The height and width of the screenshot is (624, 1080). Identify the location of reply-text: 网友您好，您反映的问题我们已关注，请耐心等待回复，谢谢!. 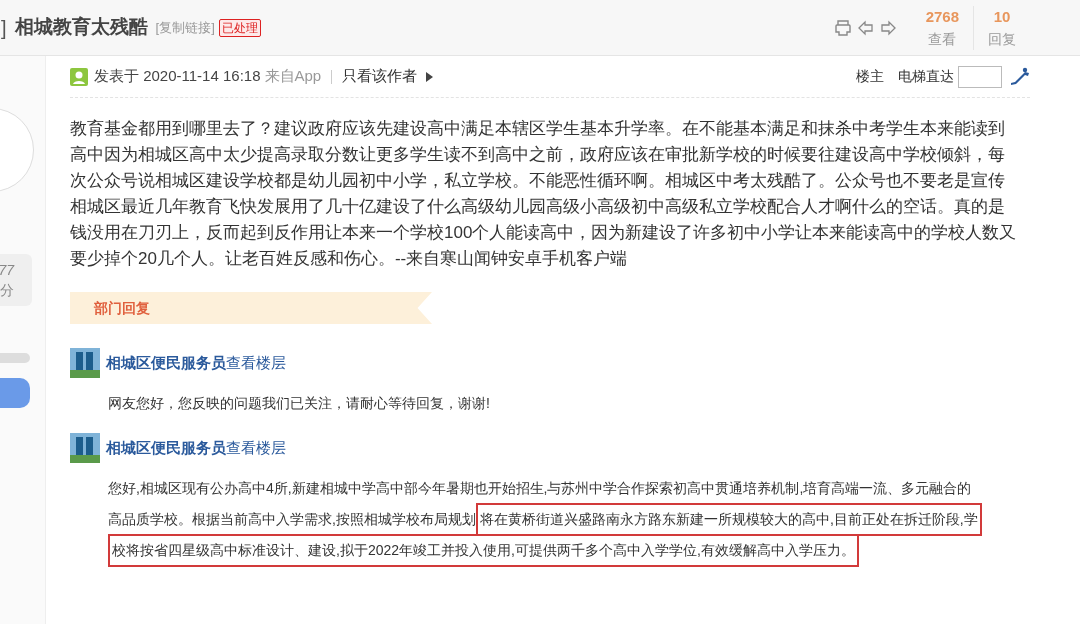
(299, 403).